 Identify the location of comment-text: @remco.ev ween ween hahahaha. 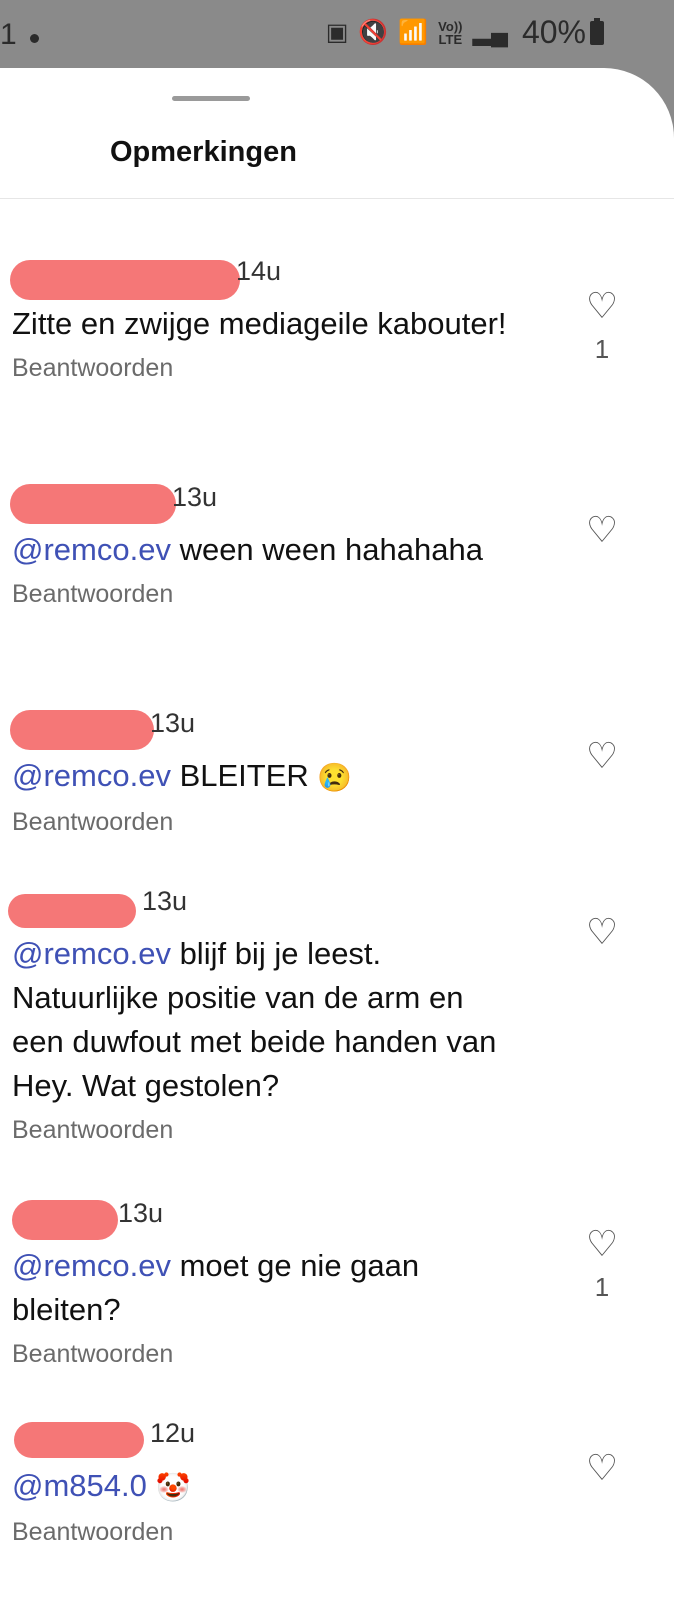
(256, 550).